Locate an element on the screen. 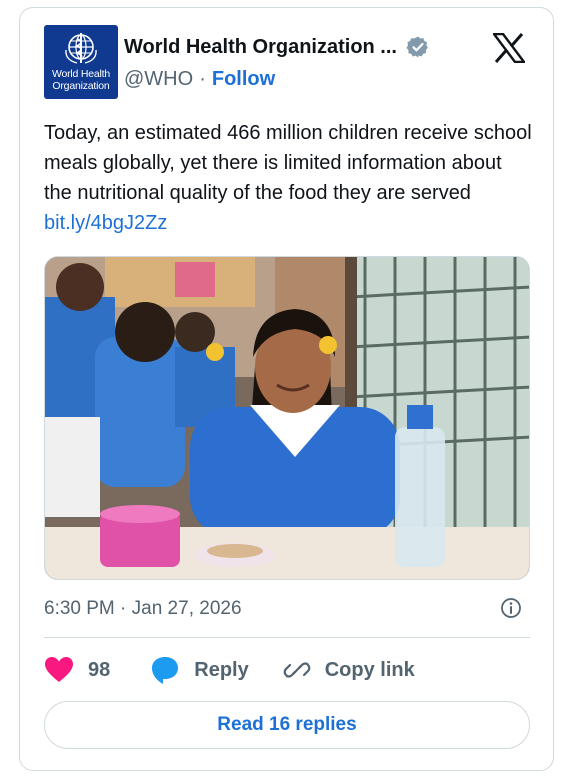 This screenshot has width=572, height=784. heart-icon is located at coordinates (59, 669).